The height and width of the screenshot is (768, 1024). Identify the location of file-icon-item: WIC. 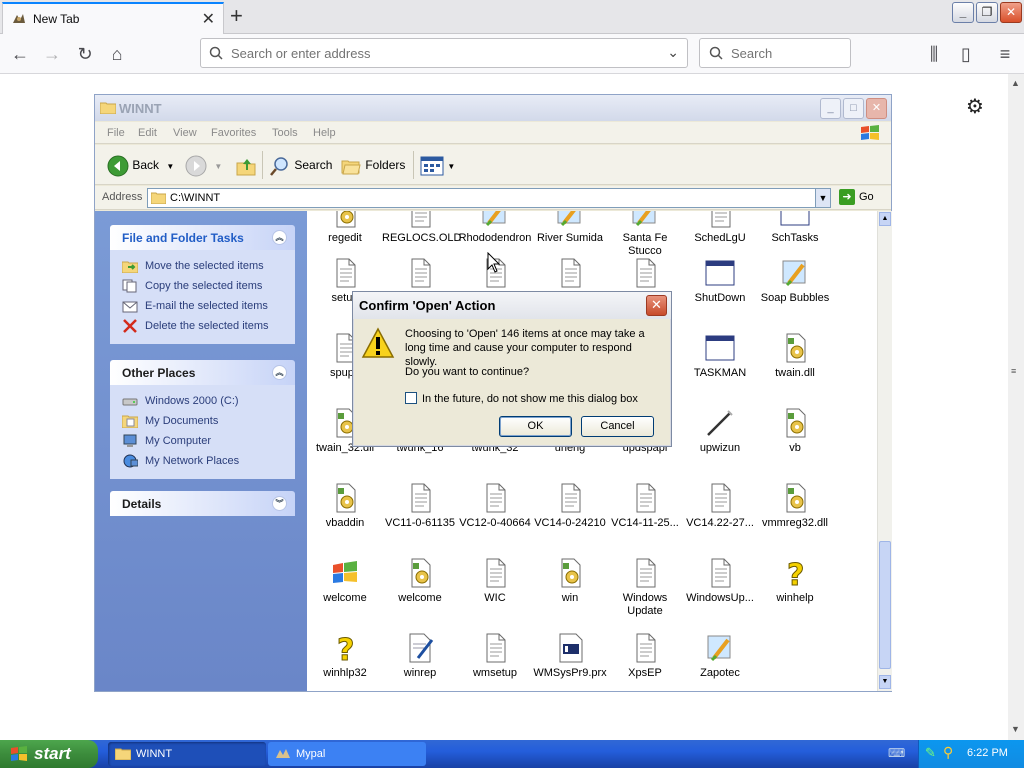
(495, 581).